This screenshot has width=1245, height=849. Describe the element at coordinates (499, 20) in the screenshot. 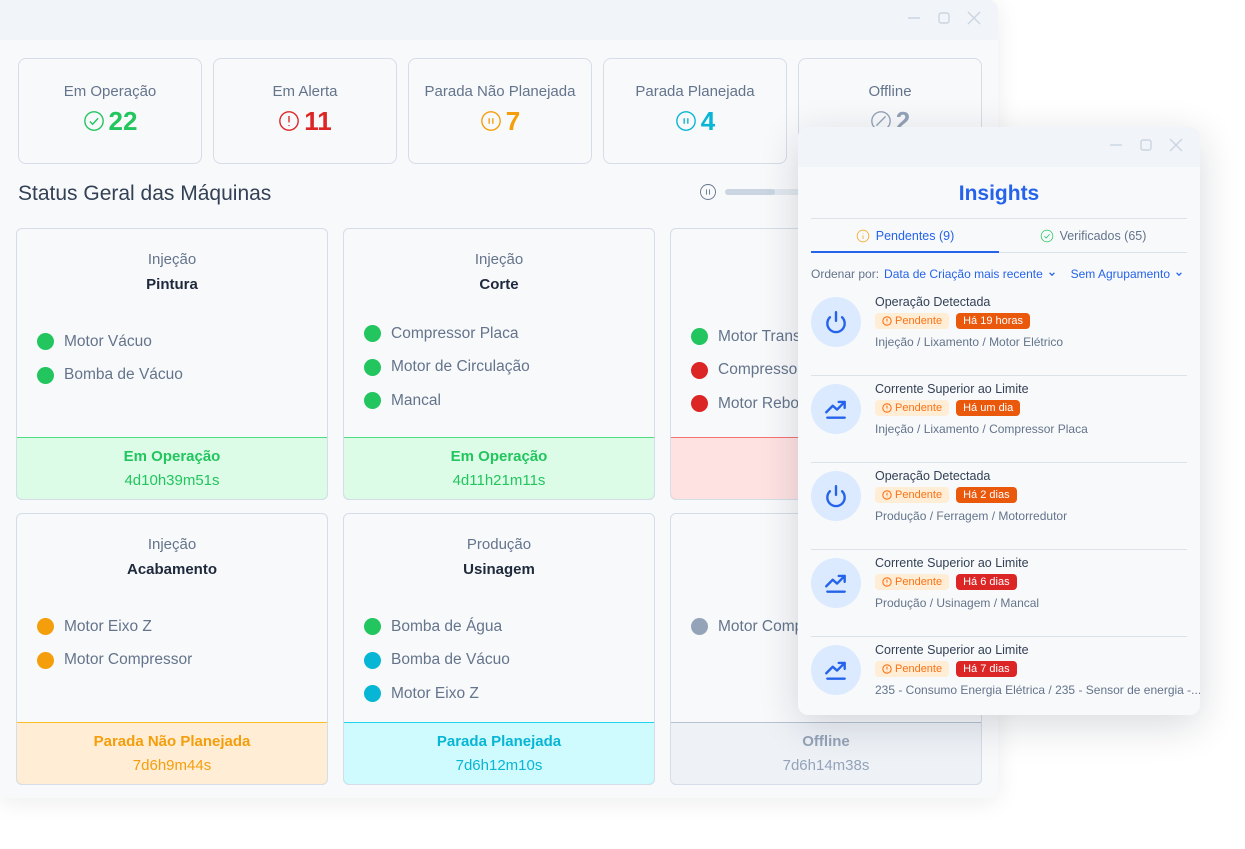

I see `title-bar` at that location.